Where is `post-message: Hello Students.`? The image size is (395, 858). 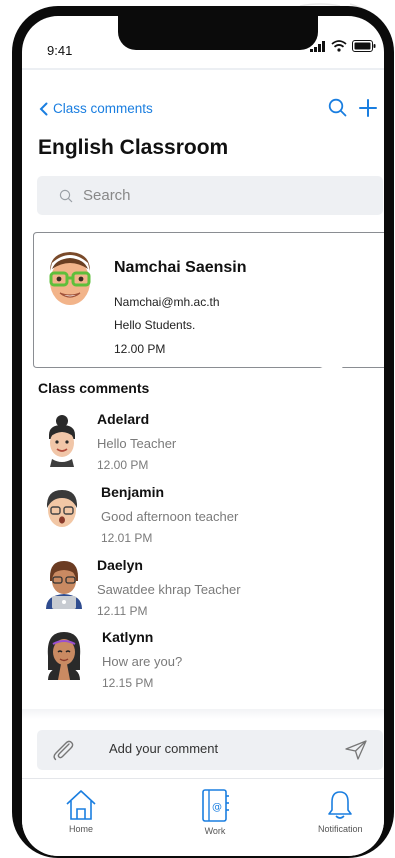 post-message: Hello Students. is located at coordinates (155, 325).